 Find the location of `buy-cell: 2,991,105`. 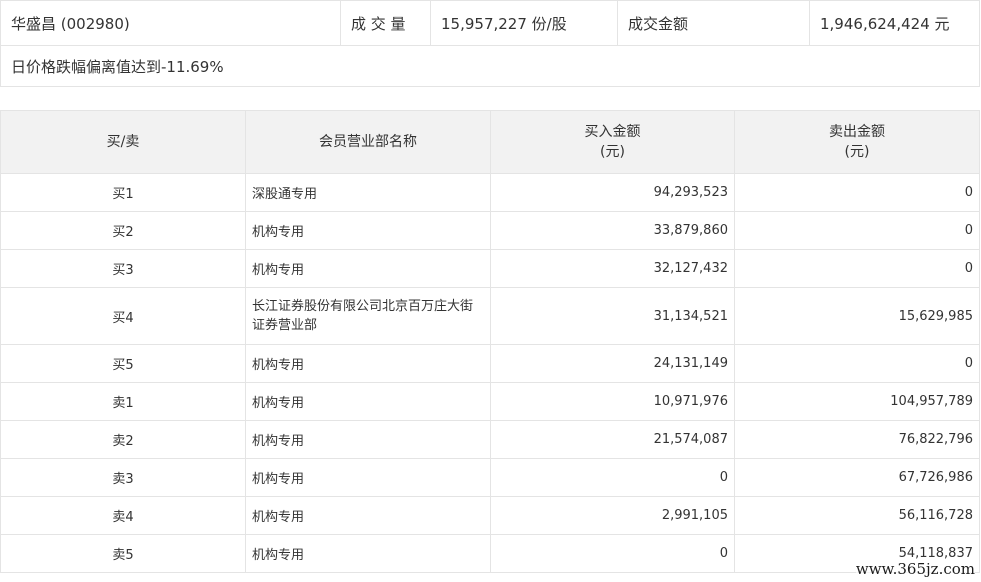

buy-cell: 2,991,105 is located at coordinates (612, 515).